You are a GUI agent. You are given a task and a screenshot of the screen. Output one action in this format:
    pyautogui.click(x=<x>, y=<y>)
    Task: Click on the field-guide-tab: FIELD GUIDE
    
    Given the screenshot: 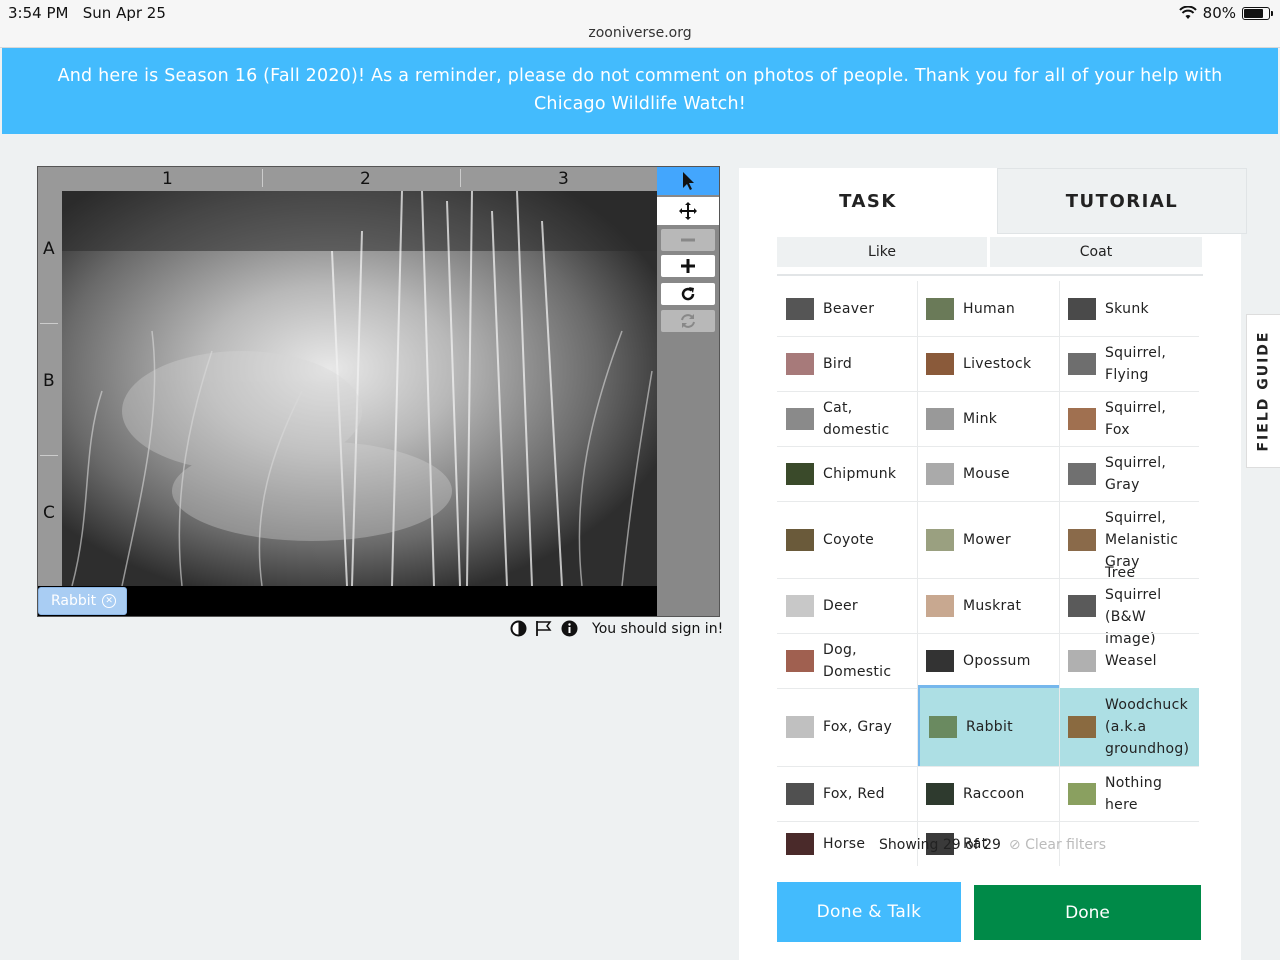 What is the action you would take?
    pyautogui.click(x=1263, y=391)
    